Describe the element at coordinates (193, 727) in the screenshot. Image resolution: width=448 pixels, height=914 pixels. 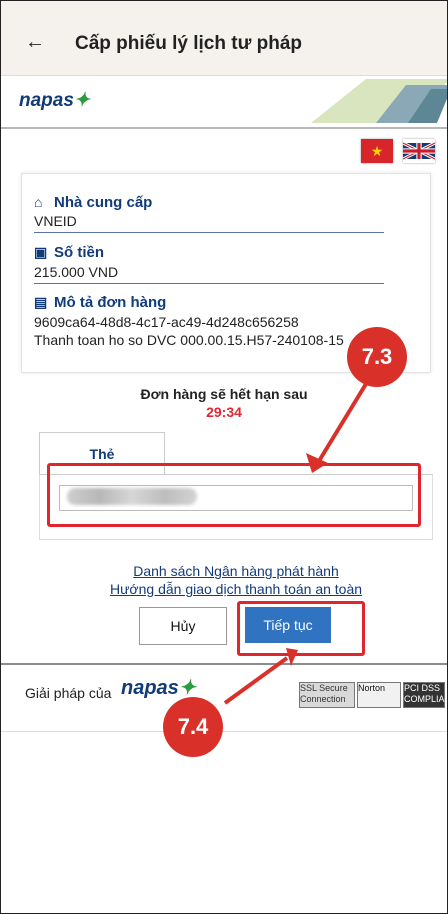
I see `step-7-4-callout: 7.4` at that location.